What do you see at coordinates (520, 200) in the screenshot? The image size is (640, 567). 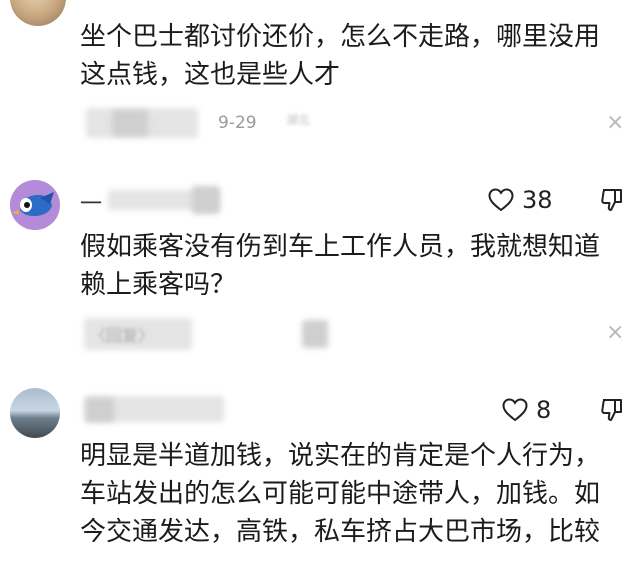 I see `like-button: 38` at bounding box center [520, 200].